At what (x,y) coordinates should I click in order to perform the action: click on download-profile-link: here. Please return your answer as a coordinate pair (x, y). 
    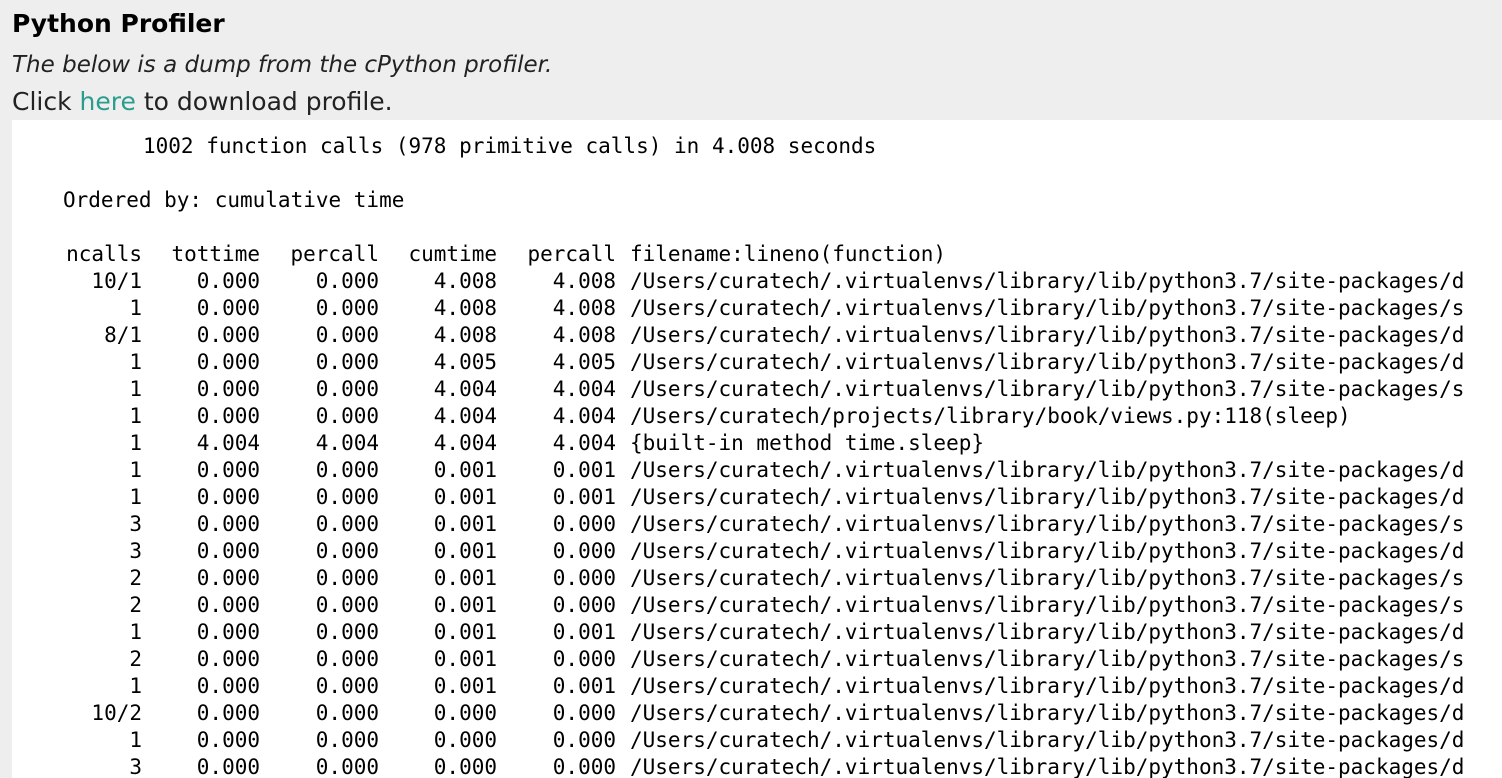
    Looking at the image, I should click on (108, 101).